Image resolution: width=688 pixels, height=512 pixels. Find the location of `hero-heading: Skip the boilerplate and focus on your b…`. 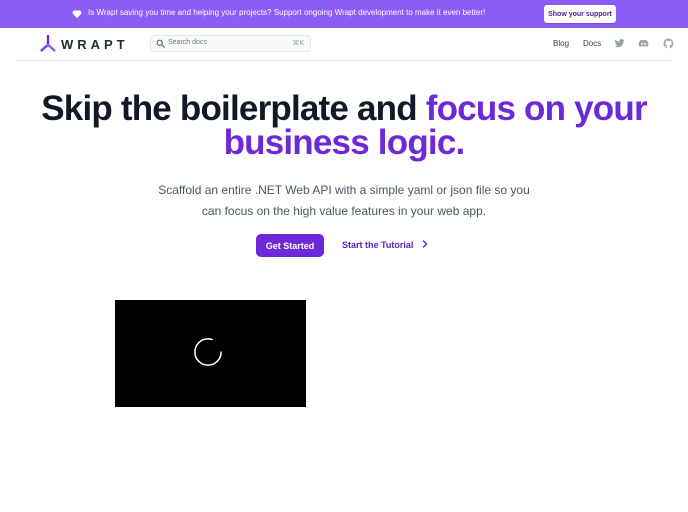

hero-heading: Skip the boilerplate and focus on your b… is located at coordinates (344, 125).